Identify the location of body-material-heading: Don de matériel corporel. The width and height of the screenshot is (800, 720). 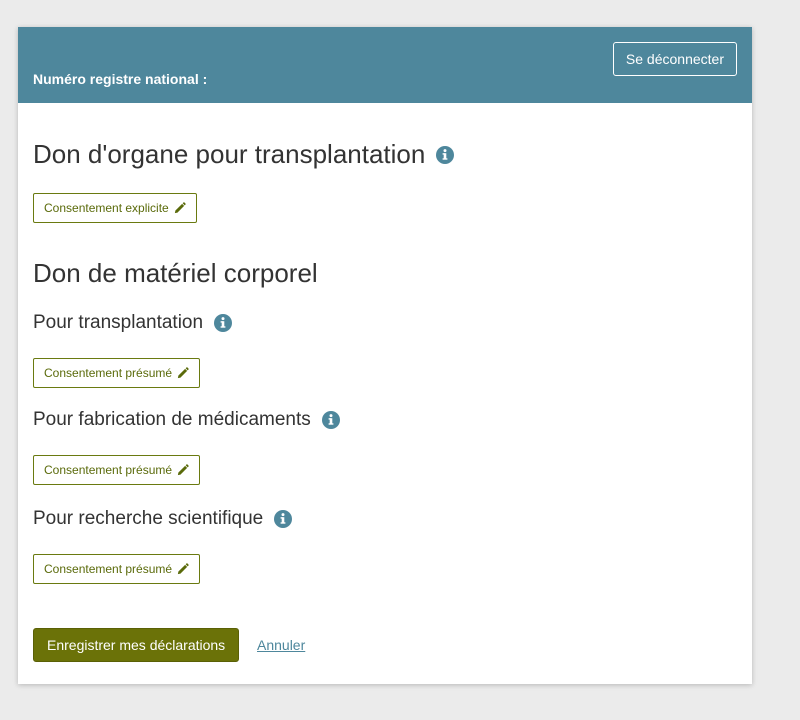
(175, 273).